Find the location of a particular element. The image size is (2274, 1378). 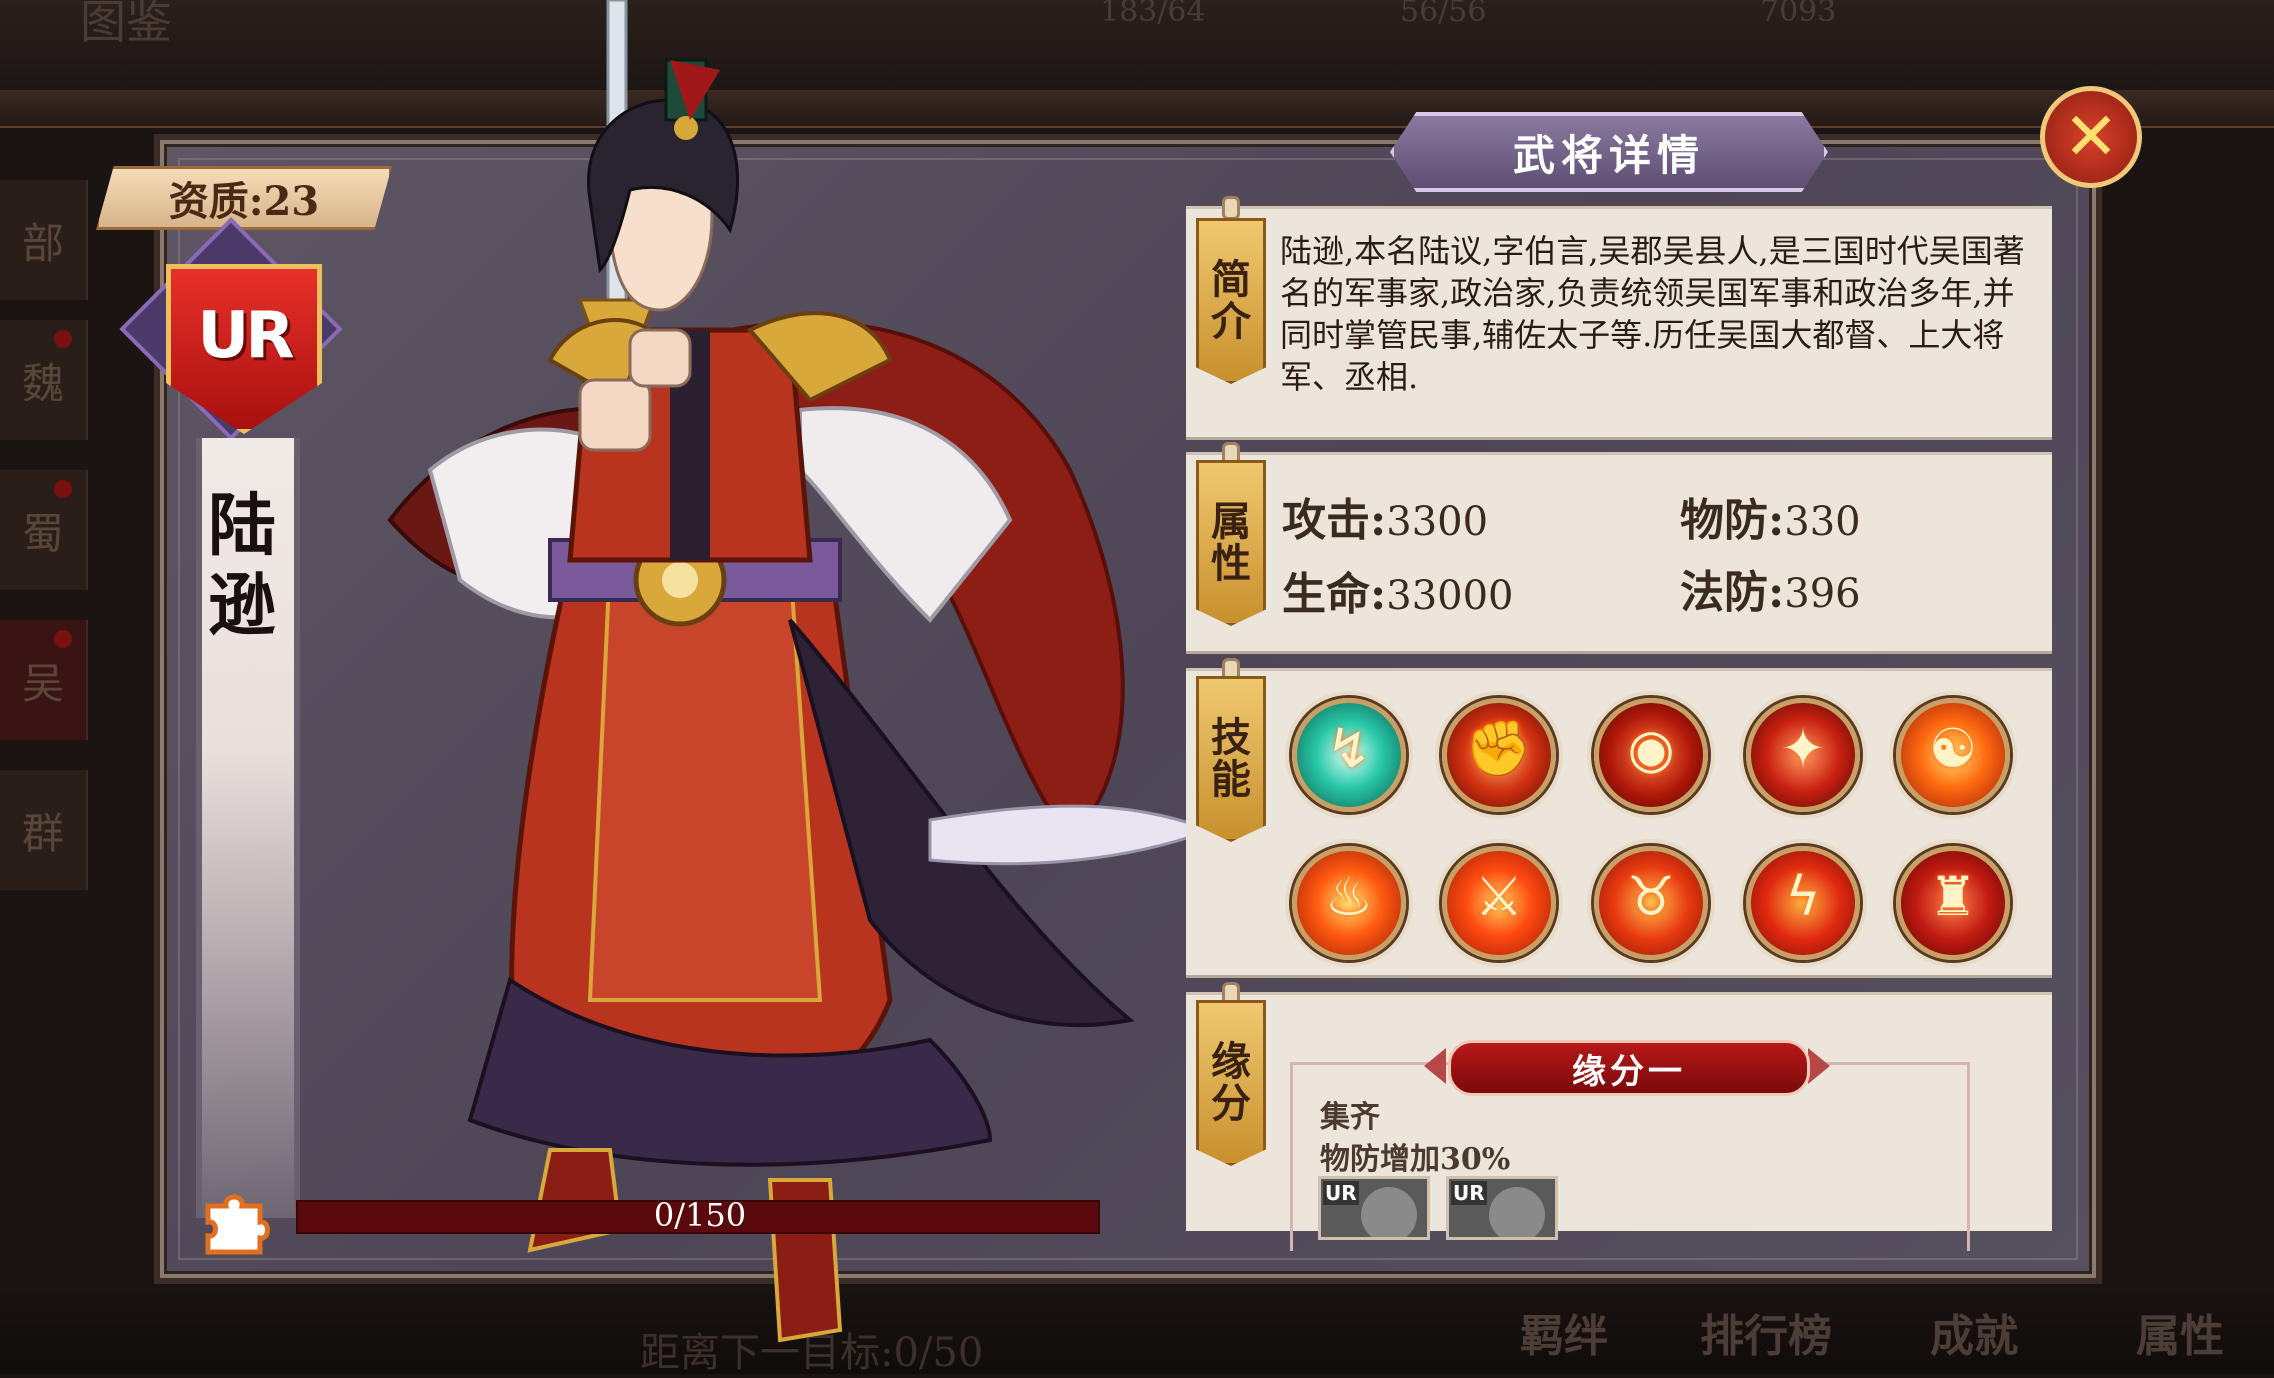

close-icon: ✕ is located at coordinates (2091, 136).